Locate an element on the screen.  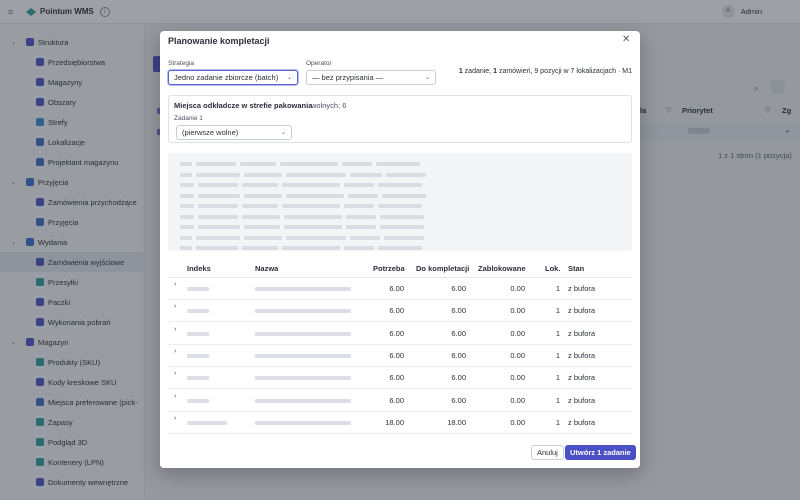
column-header-lok: Lok. is located at coordinates (553, 268).